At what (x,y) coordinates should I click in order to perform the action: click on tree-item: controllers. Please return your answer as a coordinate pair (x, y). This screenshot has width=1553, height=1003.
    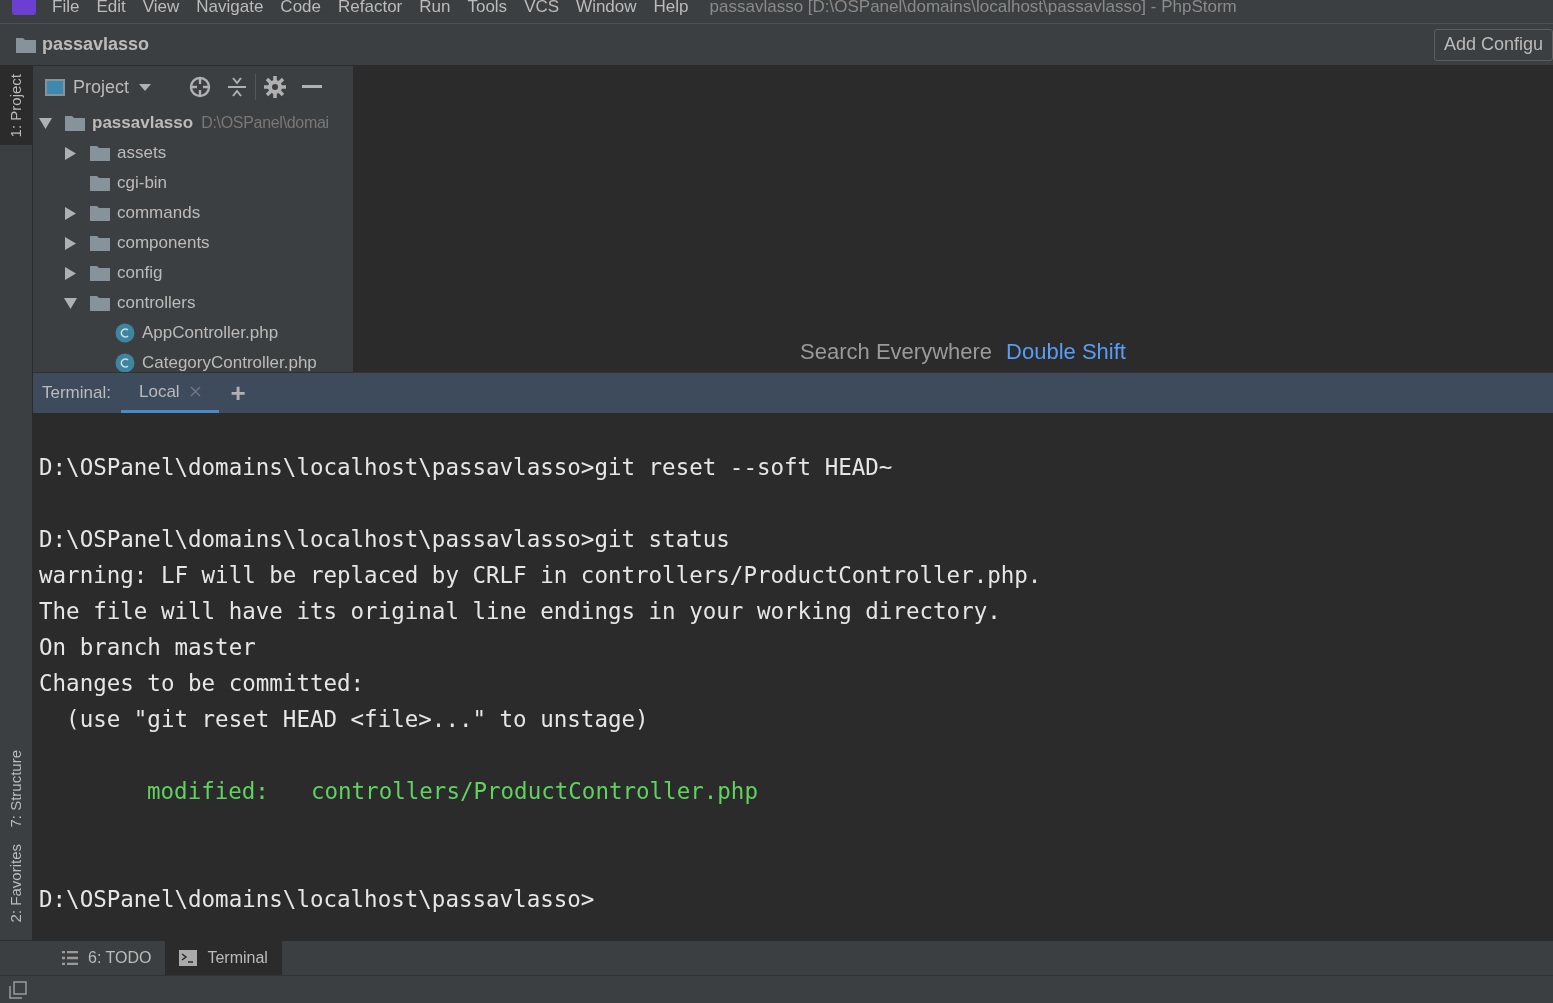
    Looking at the image, I should click on (156, 303).